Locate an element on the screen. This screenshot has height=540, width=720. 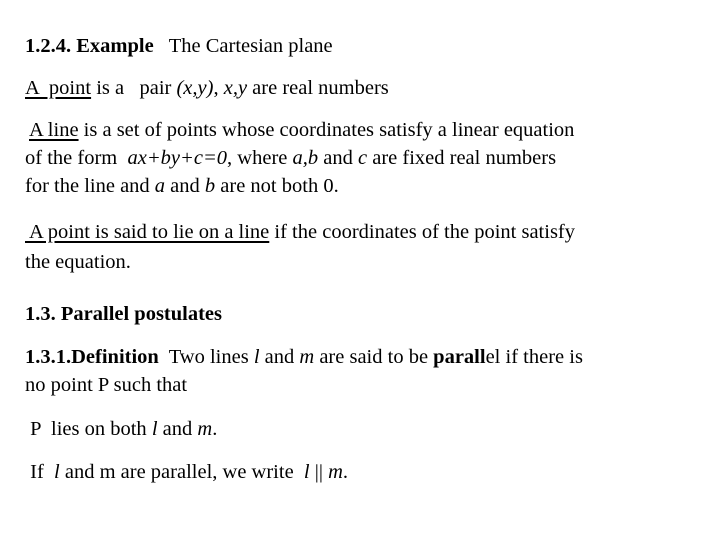
text: are said to be is located at coordinates (374, 357).